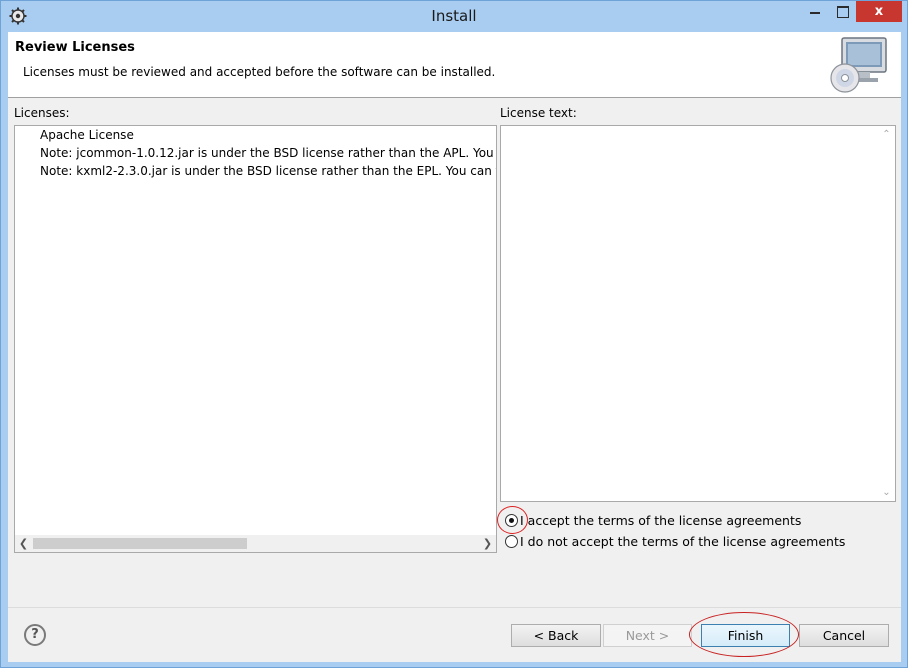  What do you see at coordinates (744, 634) in the screenshot?
I see `annotation-ring-finish` at bounding box center [744, 634].